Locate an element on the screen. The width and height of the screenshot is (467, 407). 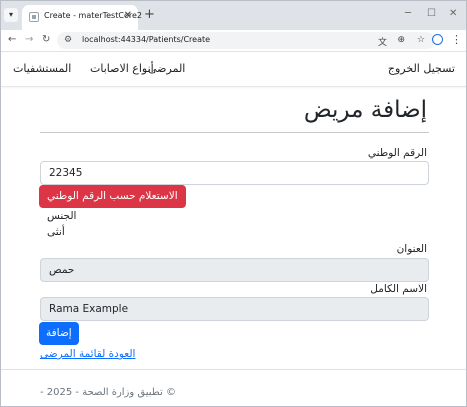
site-info-icon: ⚙ is located at coordinates (68, 40).